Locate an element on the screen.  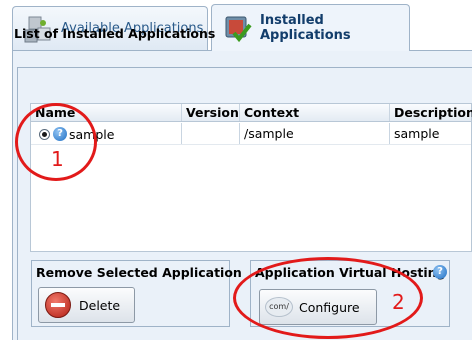
app-name: sample is located at coordinates (92, 134).